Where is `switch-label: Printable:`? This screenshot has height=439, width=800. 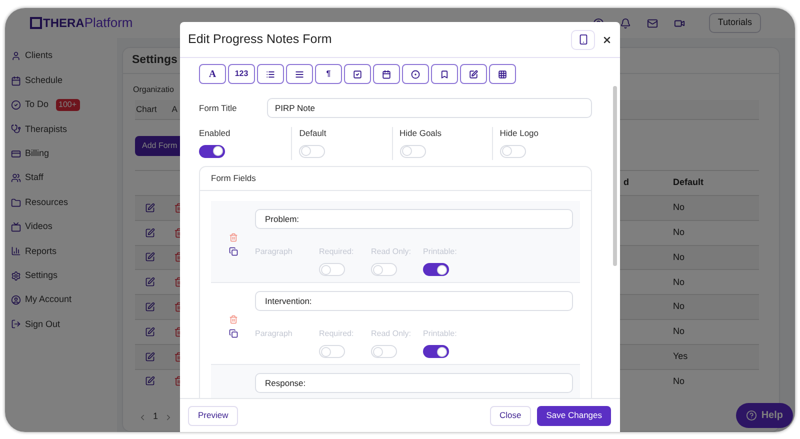
switch-label: Printable: is located at coordinates (440, 334).